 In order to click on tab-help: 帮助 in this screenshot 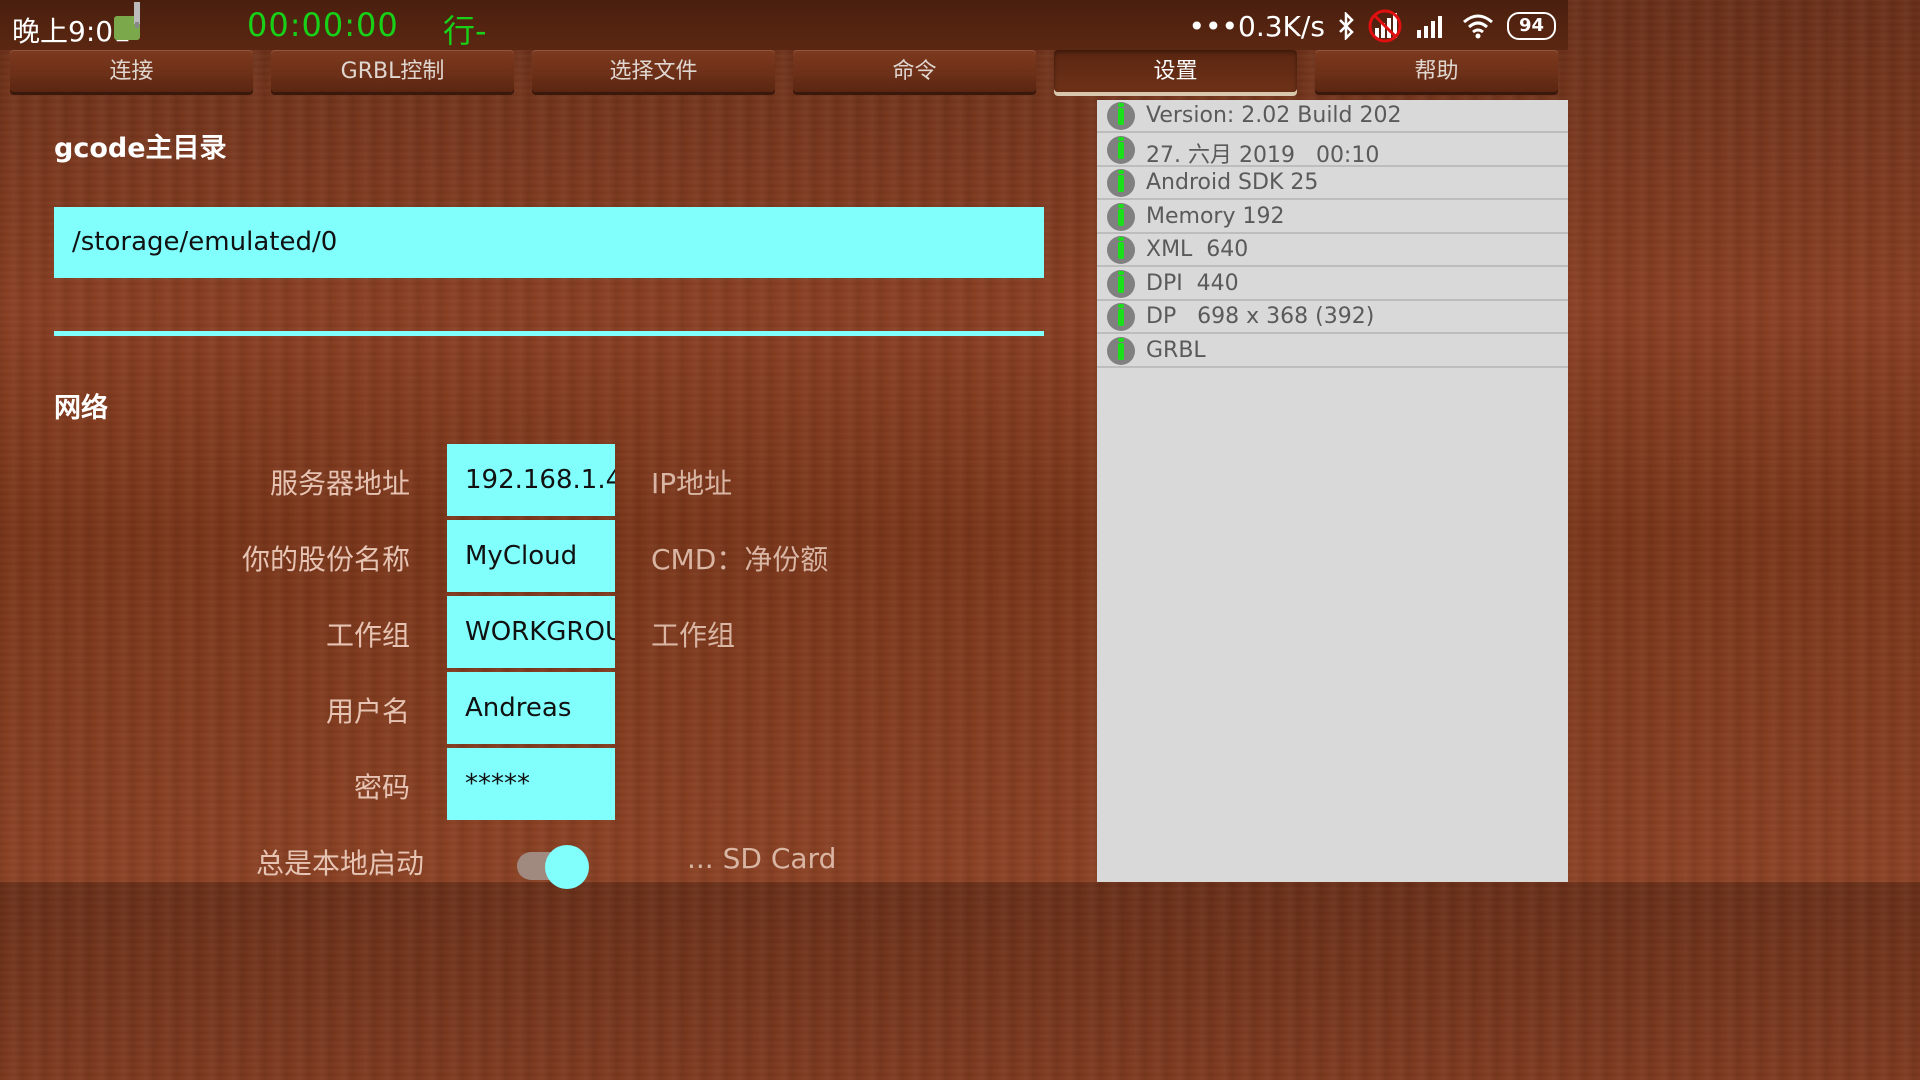, I will do `click(1436, 71)`.